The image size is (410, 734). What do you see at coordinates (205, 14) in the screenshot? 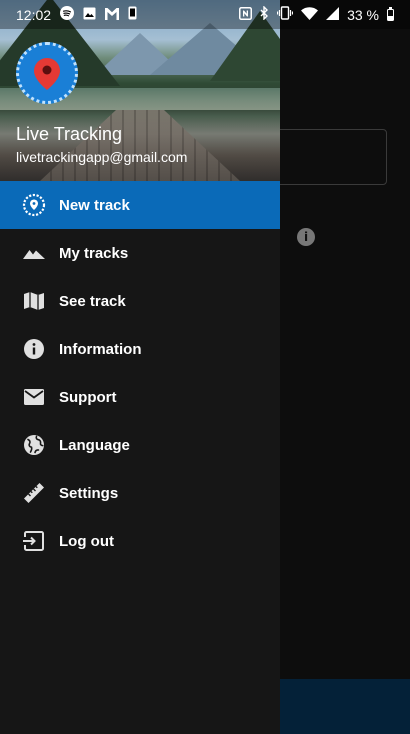
I see `status-bar: 12:02 33 %` at bounding box center [205, 14].